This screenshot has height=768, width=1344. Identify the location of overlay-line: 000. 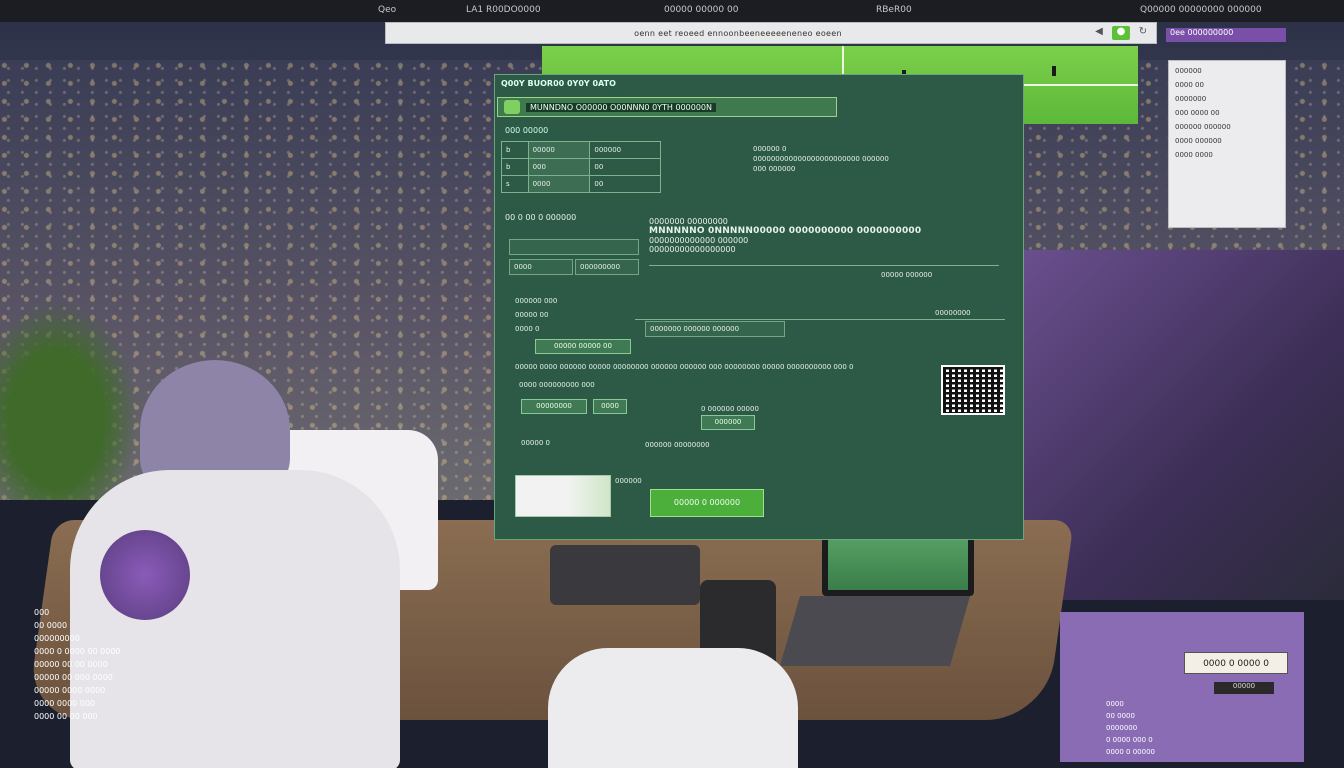
(42, 612).